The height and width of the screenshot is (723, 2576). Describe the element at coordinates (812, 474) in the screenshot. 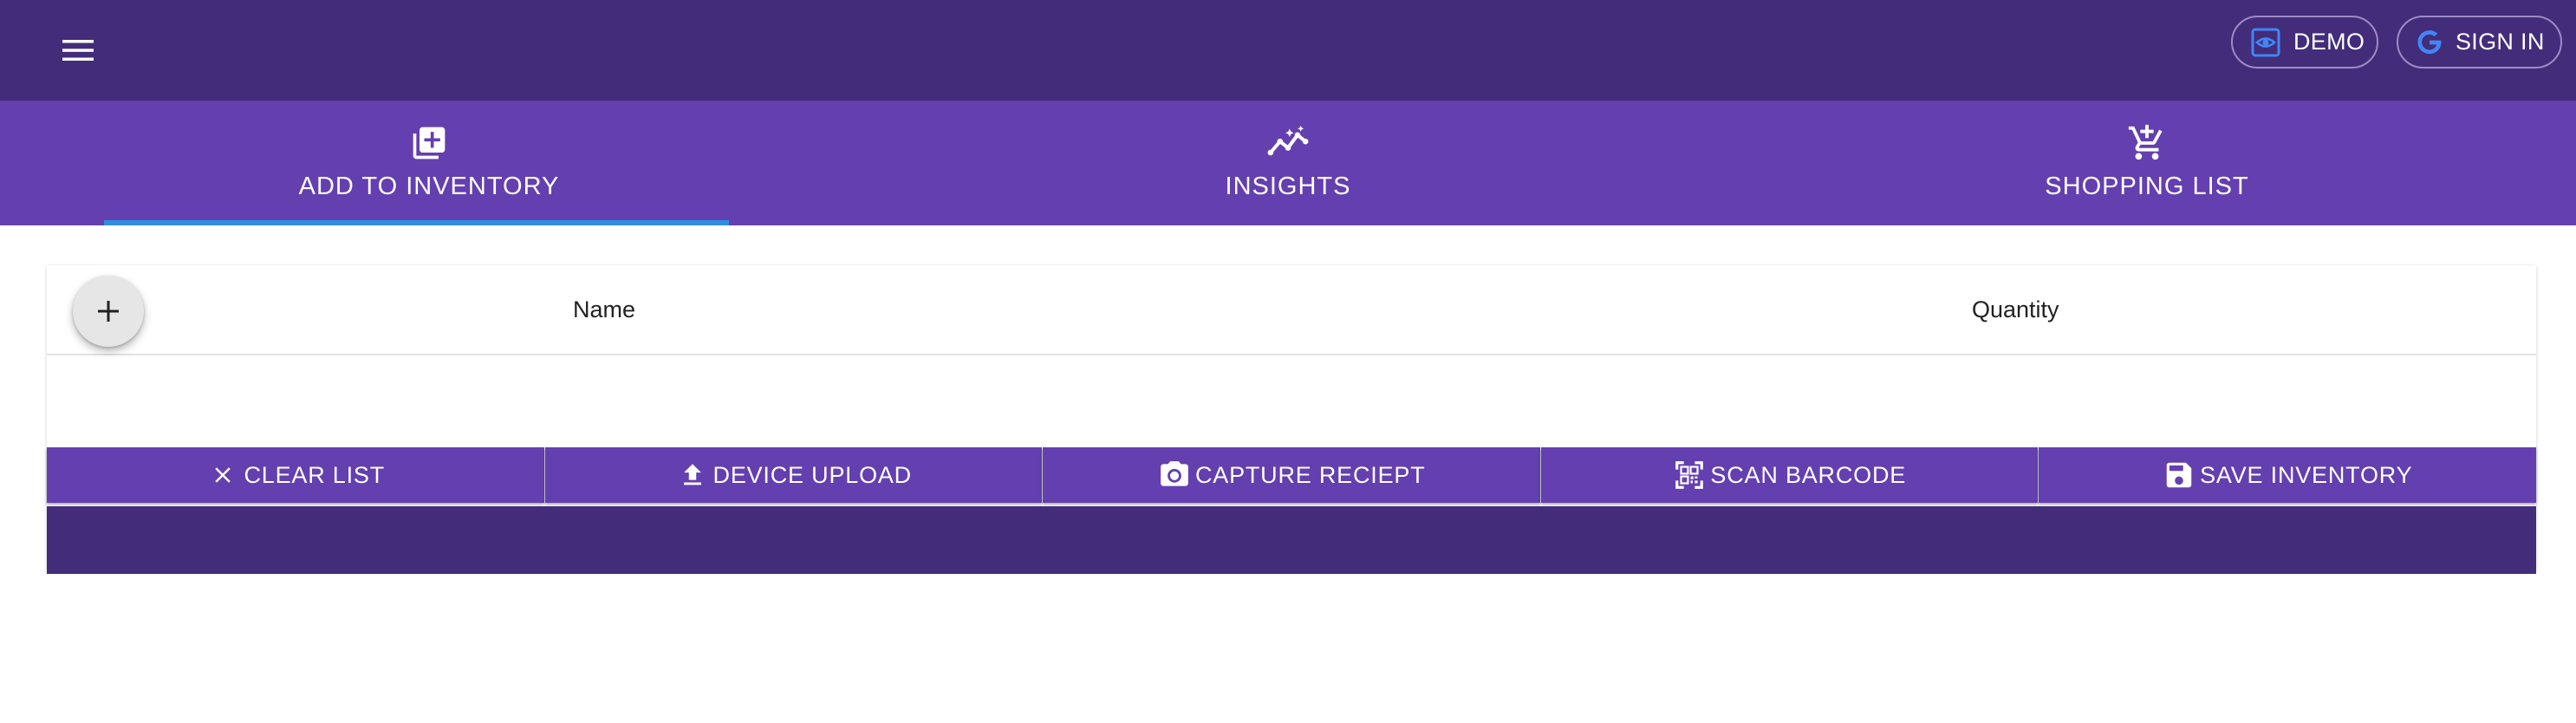

I see `device-upload-label: DEVICE UPLOAD` at that location.